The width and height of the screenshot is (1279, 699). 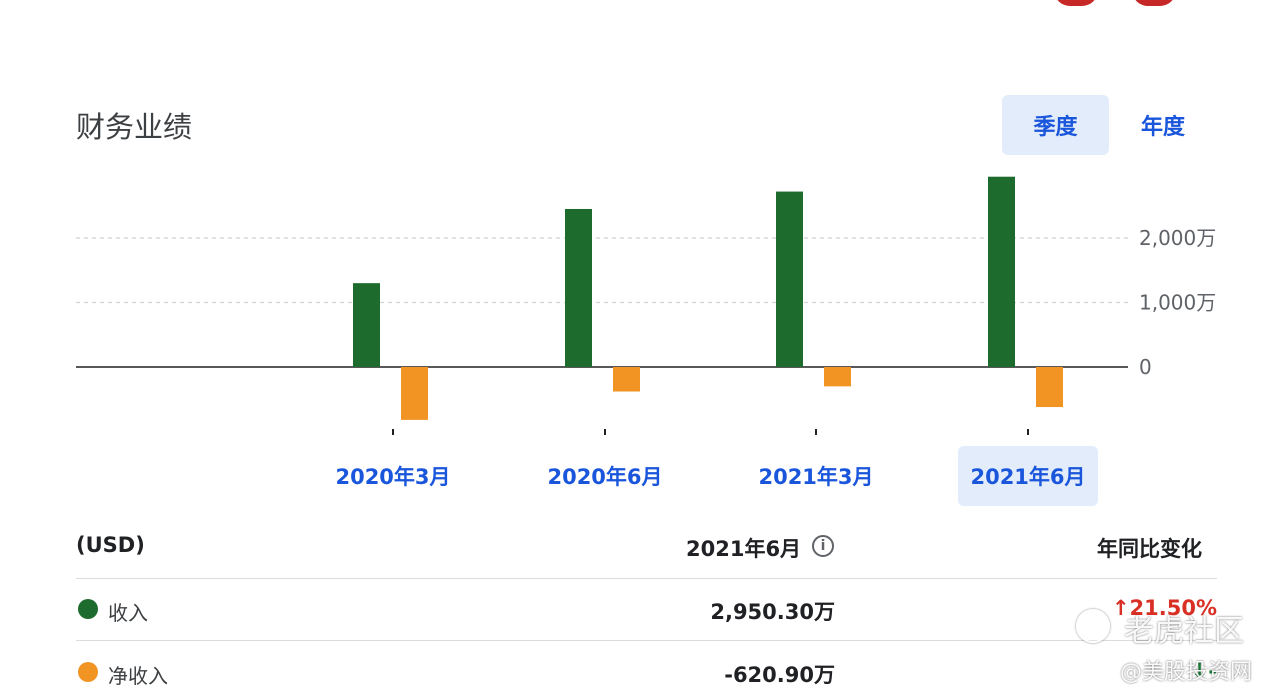 What do you see at coordinates (1177, 303) in the screenshot?
I see `y-tick-label: 1,000万` at bounding box center [1177, 303].